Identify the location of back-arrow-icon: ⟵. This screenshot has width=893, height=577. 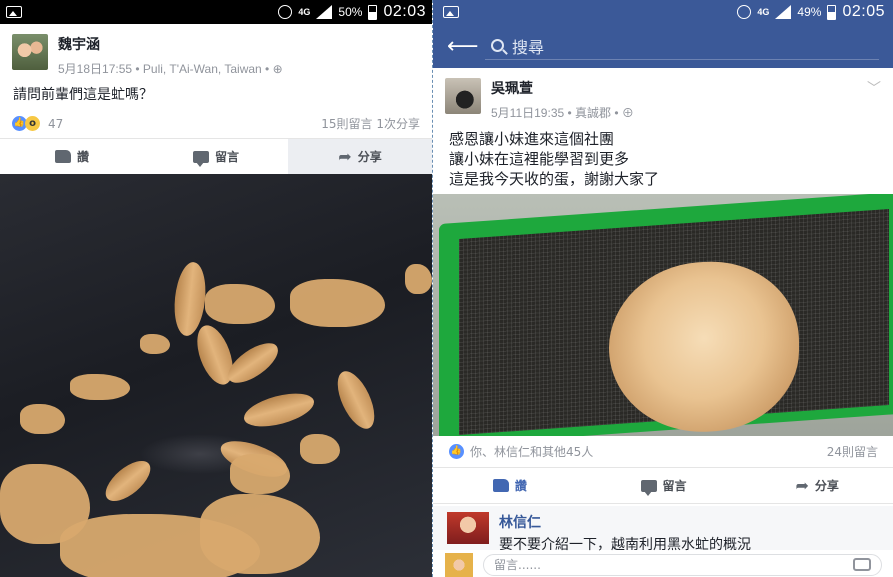
(463, 46).